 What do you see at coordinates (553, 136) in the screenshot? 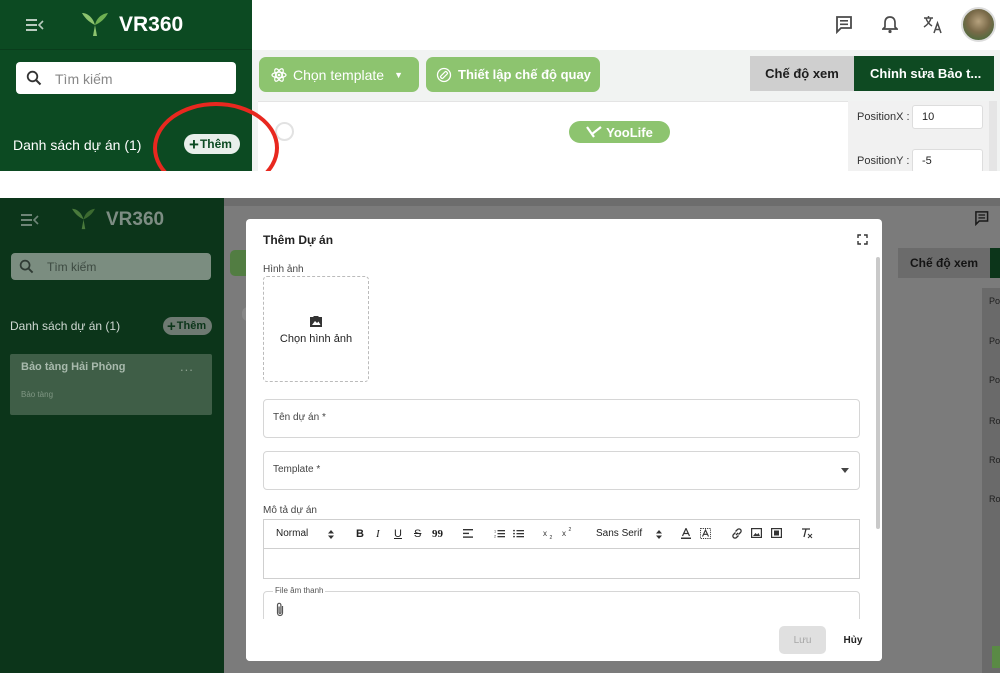
I see `panorama-stage` at bounding box center [553, 136].